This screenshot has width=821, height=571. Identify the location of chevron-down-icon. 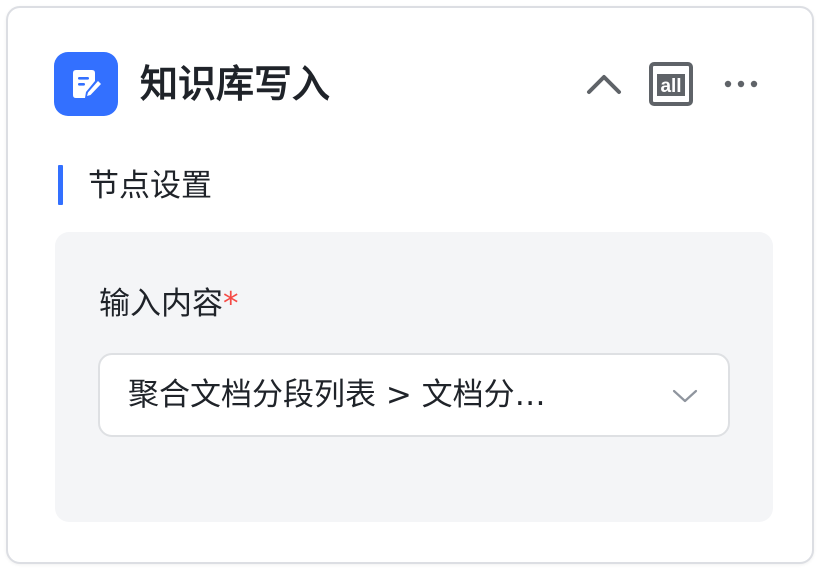
(685, 396).